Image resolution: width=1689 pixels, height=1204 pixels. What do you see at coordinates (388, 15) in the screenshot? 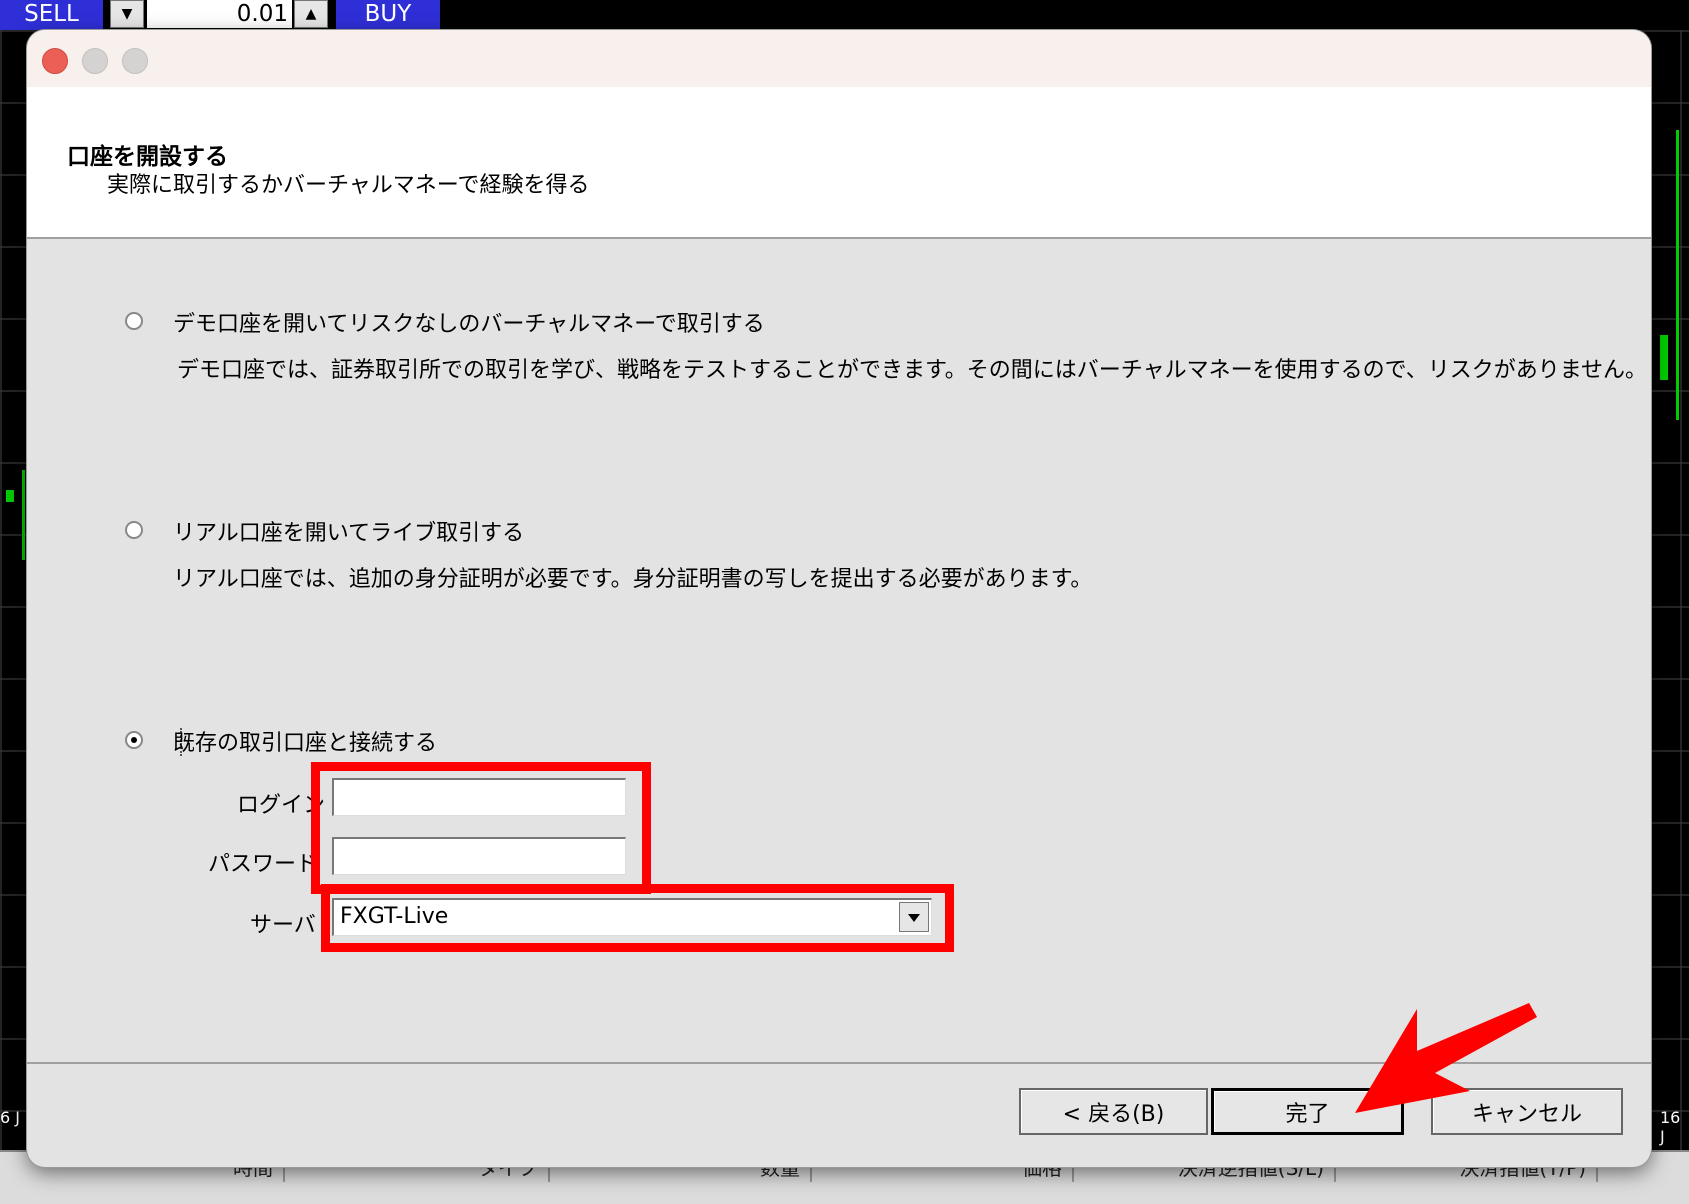
I see `buy-button: BUY` at bounding box center [388, 15].